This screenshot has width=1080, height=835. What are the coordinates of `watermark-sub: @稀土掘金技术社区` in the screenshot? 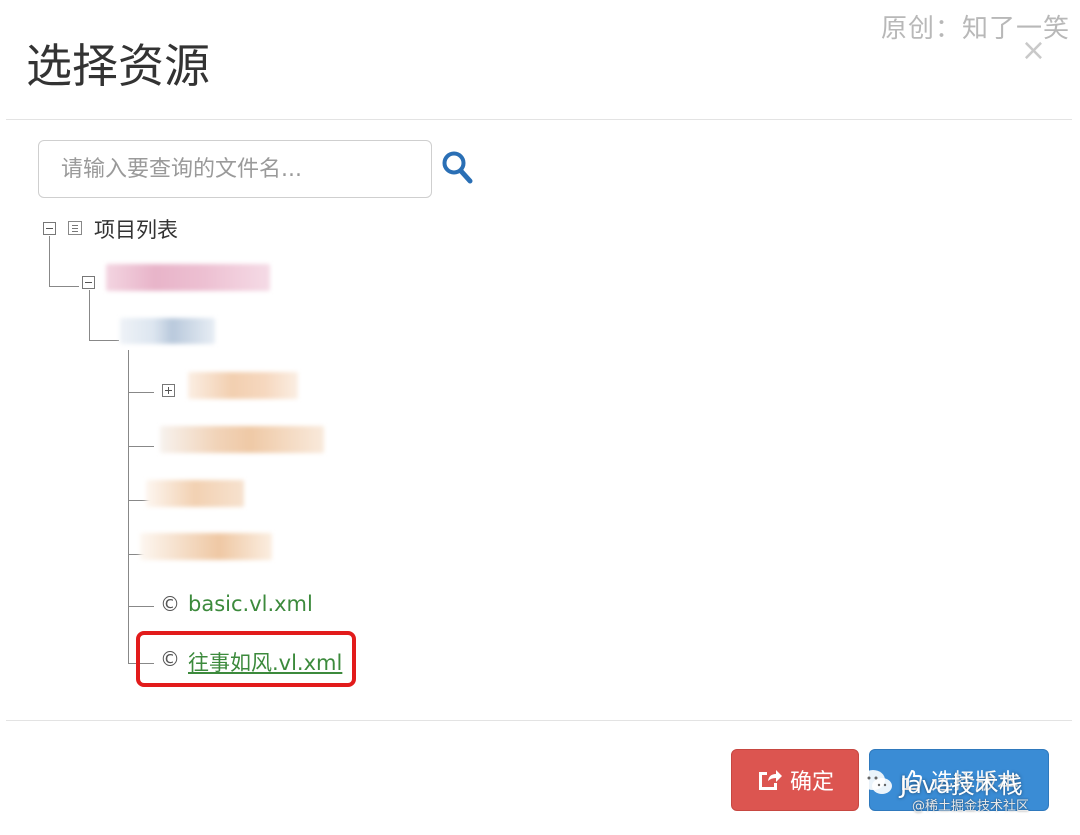 It's located at (971, 806).